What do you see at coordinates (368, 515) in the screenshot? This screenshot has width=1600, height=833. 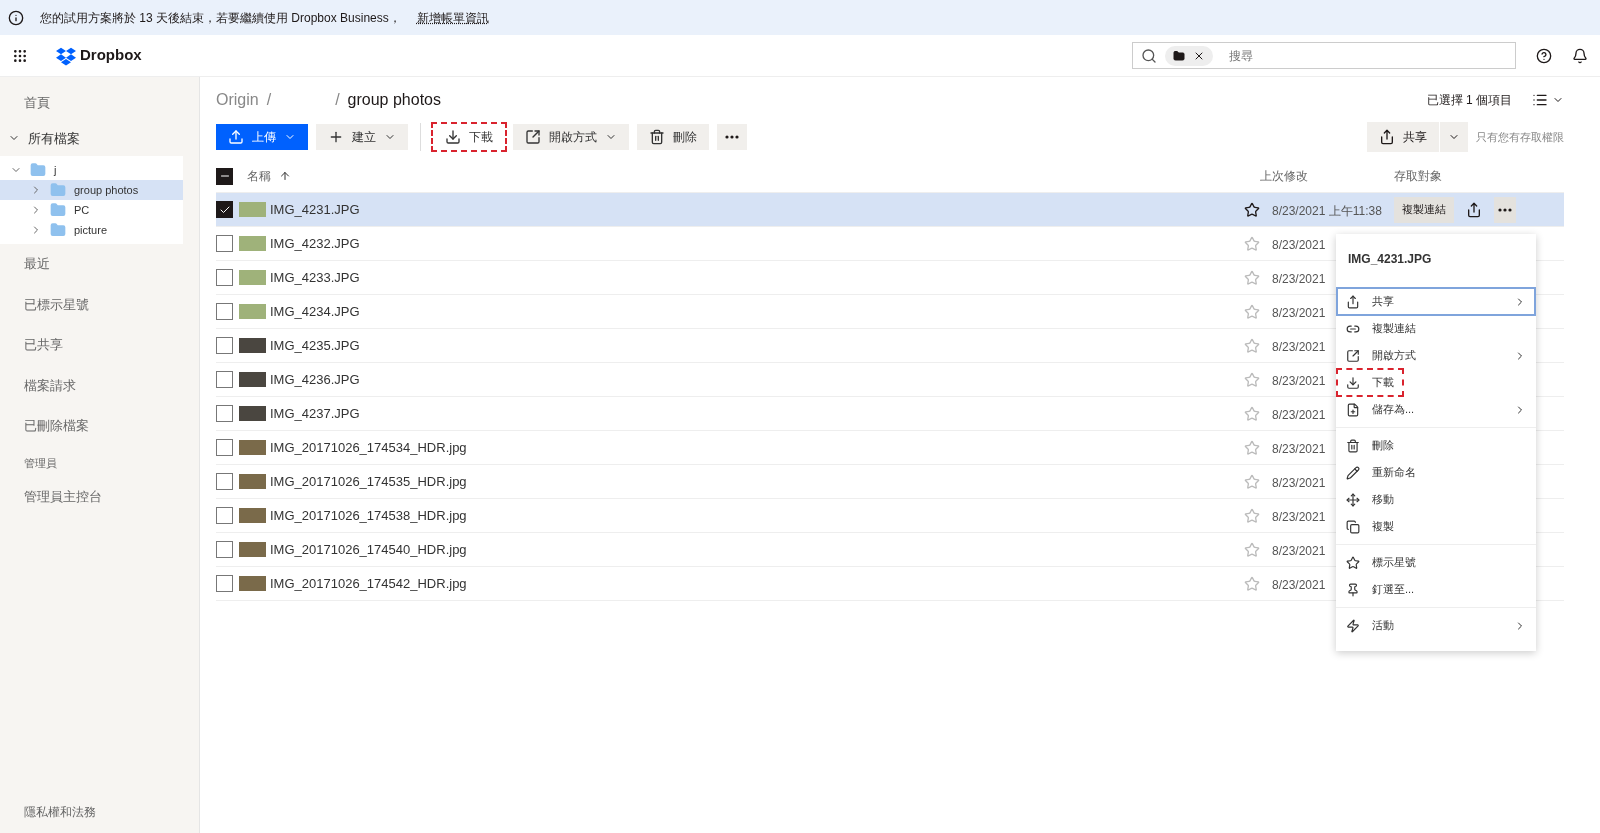 I see `file-name: IMG_20171026_174538_HDR.jpg` at bounding box center [368, 515].